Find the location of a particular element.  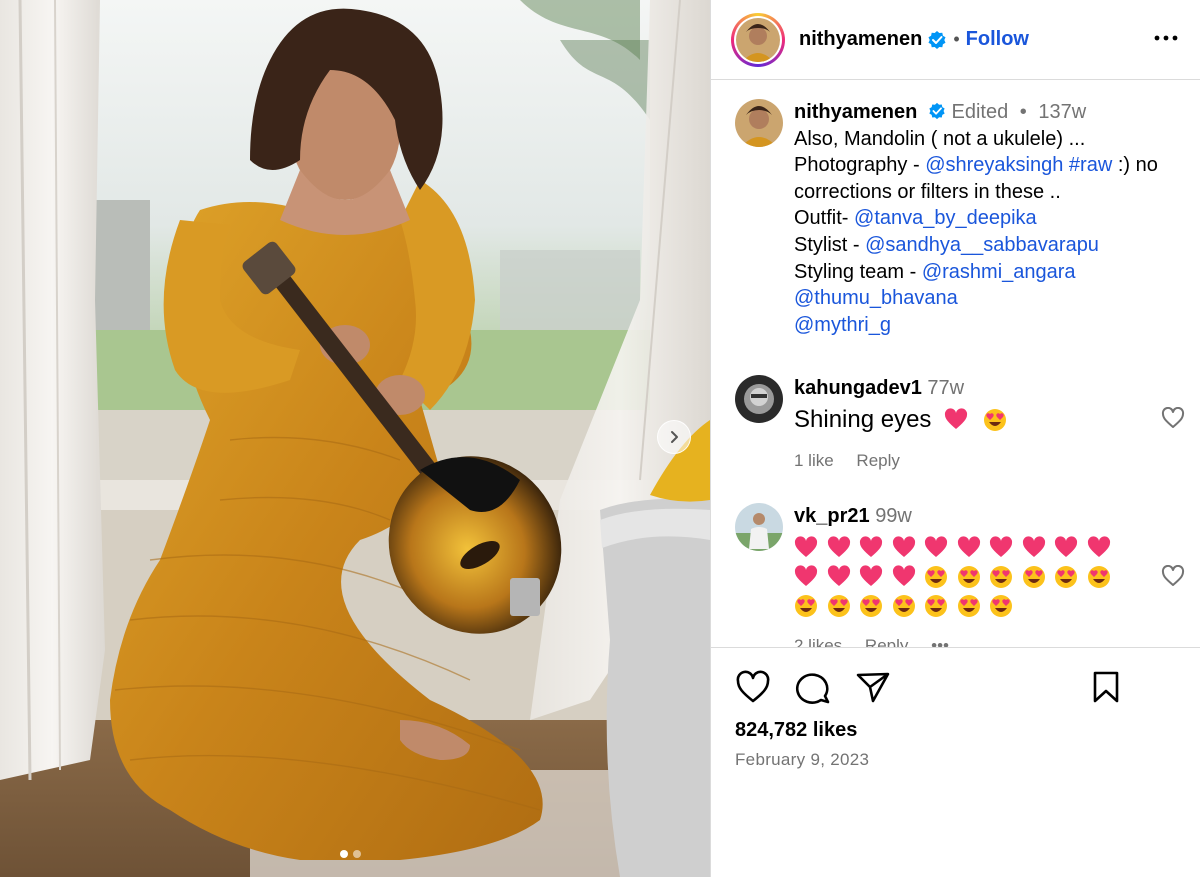

carousel-indicator is located at coordinates (350, 854).